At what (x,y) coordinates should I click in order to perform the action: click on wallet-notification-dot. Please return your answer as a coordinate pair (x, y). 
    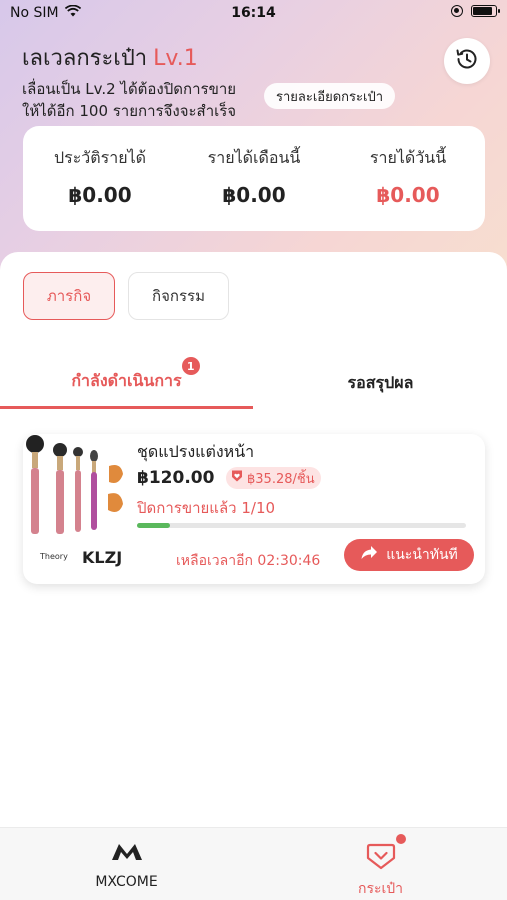
    Looking at the image, I should click on (400, 839).